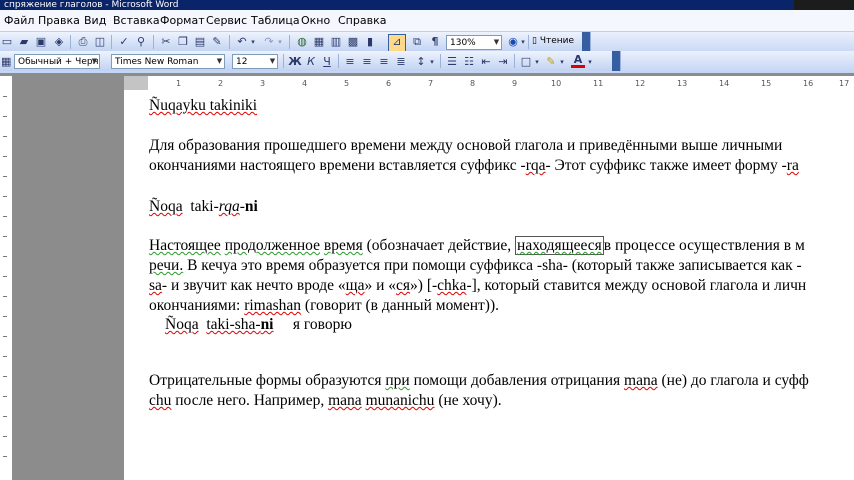  Describe the element at coordinates (559, 245) in the screenshot. I see `text-run: находящееся` at that location.